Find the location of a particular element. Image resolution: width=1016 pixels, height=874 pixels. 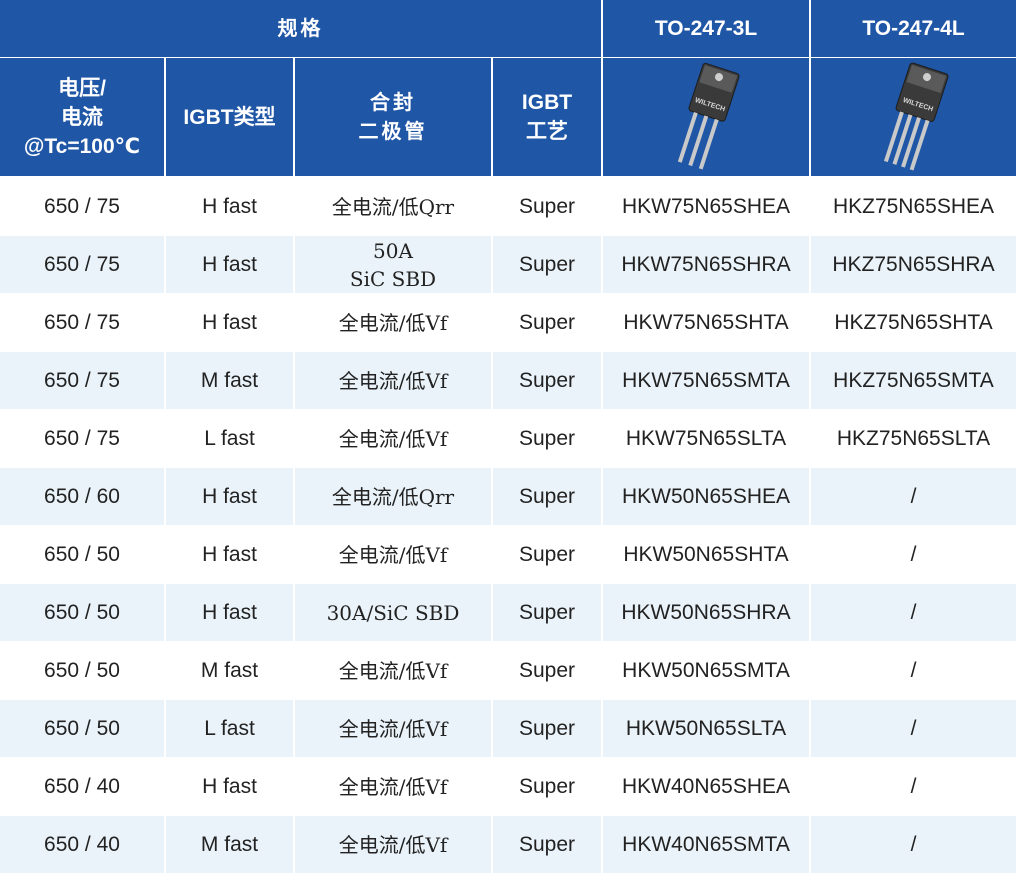

table-row: 650 / 50 H fast 全电流/低Vf Super HKW50N65SHTA / is located at coordinates (508, 554).